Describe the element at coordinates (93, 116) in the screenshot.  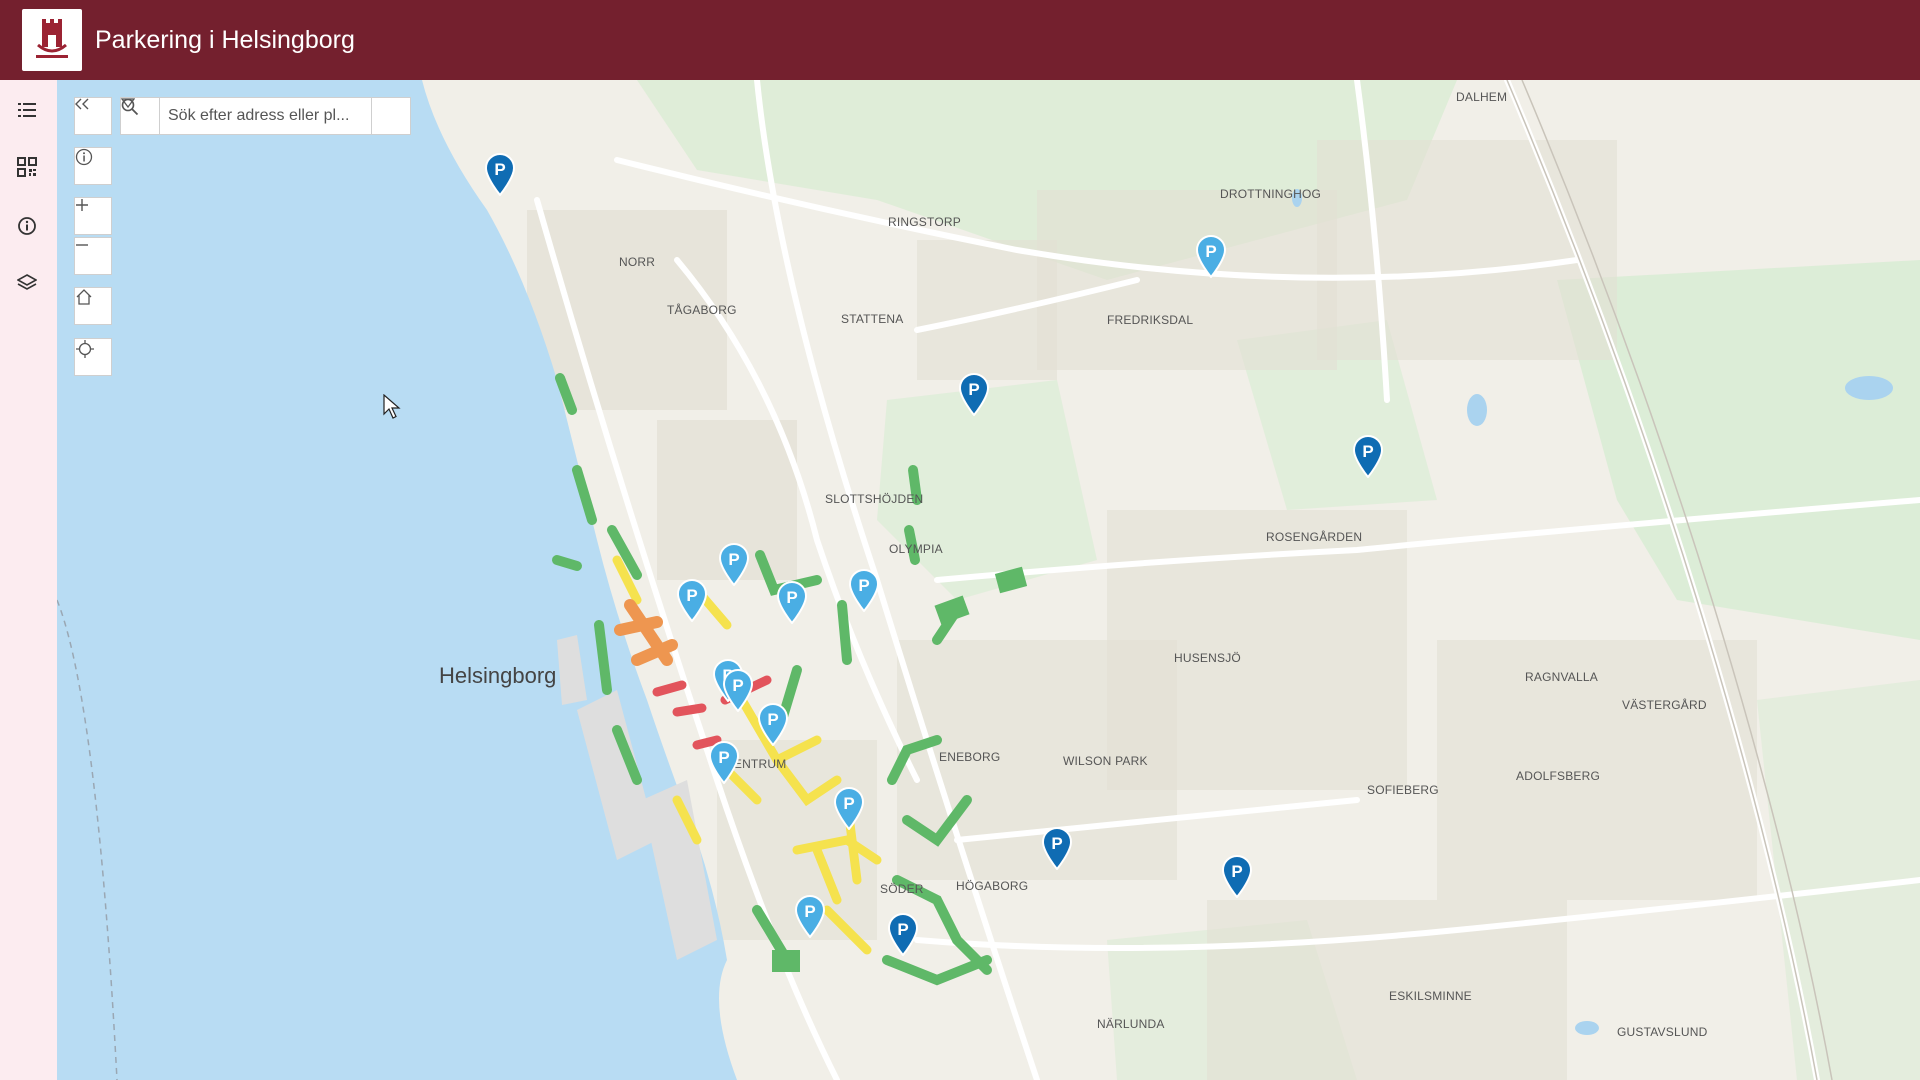
I see `collapse-panel-button` at that location.